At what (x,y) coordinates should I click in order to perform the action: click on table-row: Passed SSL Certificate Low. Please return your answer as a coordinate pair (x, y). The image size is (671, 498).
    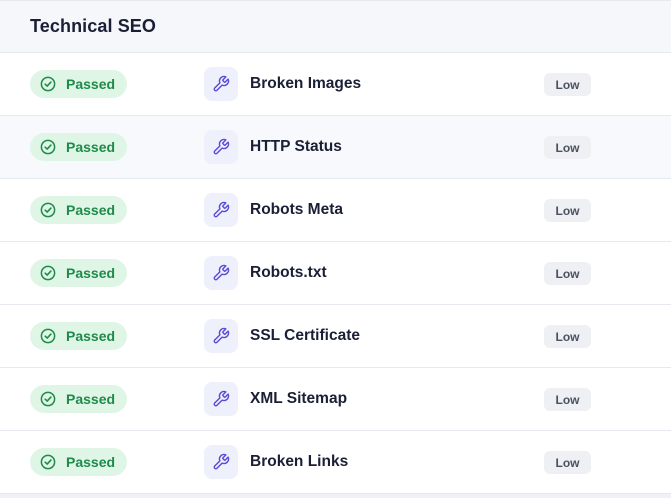
    Looking at the image, I should click on (335, 336).